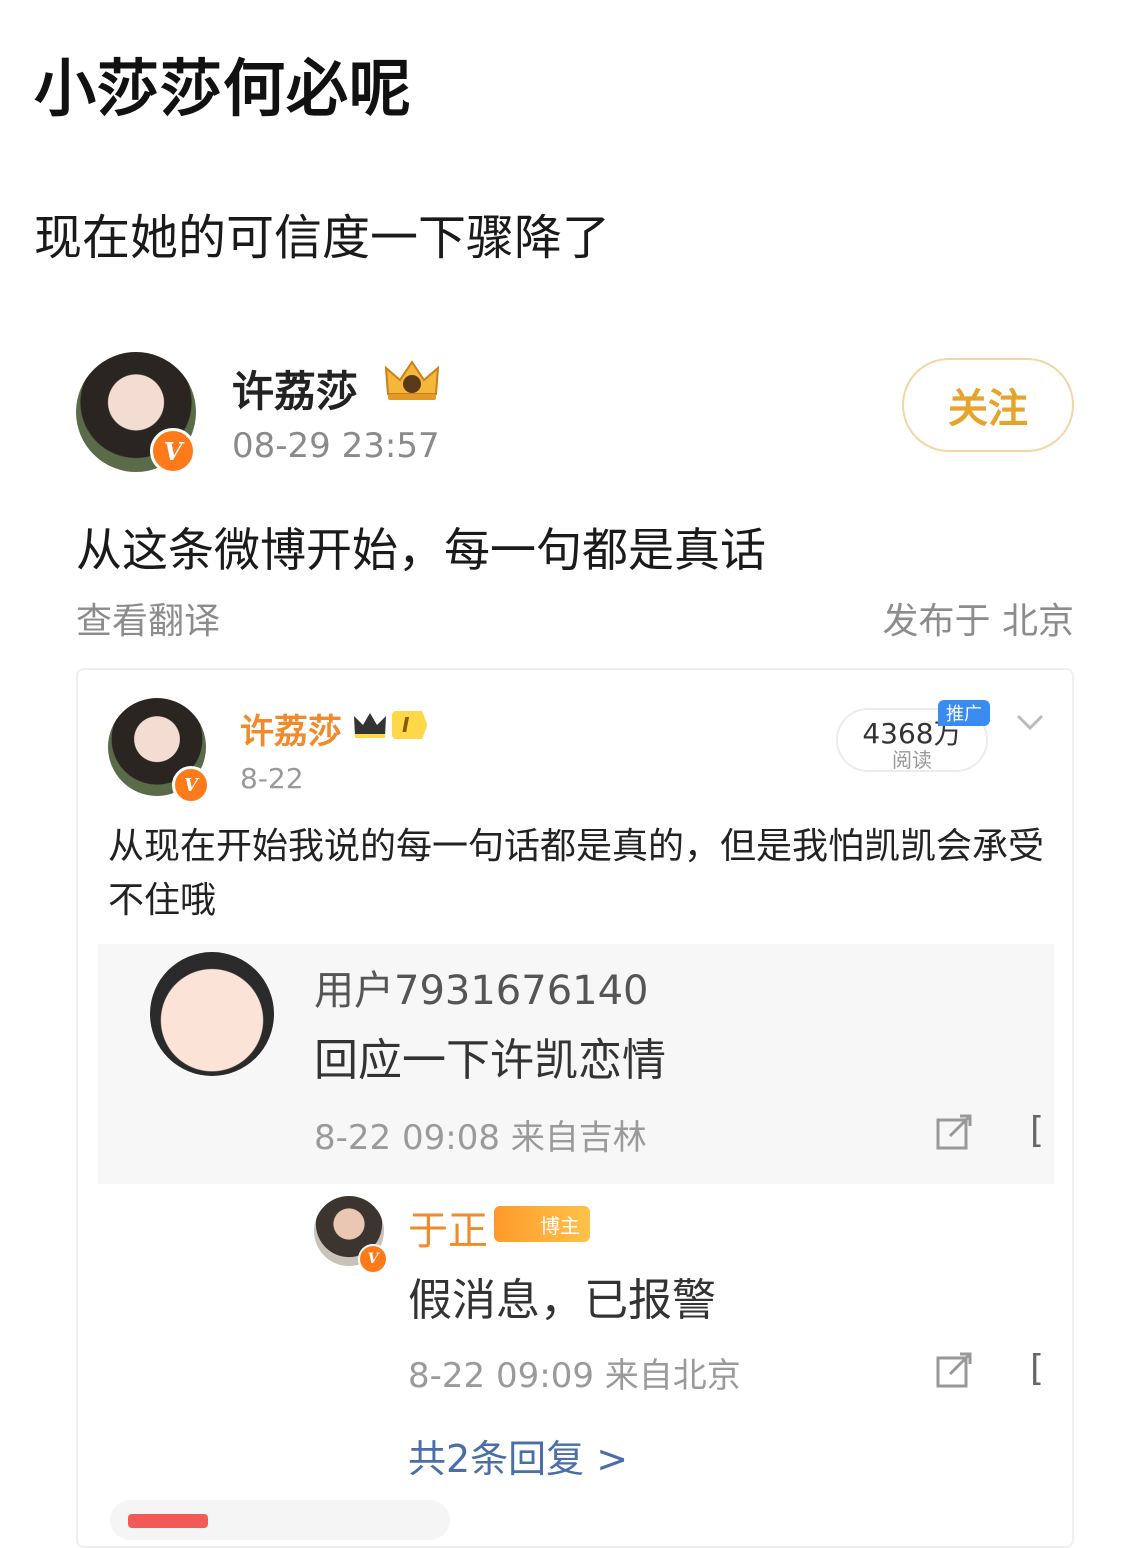 The height and width of the screenshot is (1548, 1132). Describe the element at coordinates (295, 388) in the screenshot. I see `author-name: 许荔莎` at that location.